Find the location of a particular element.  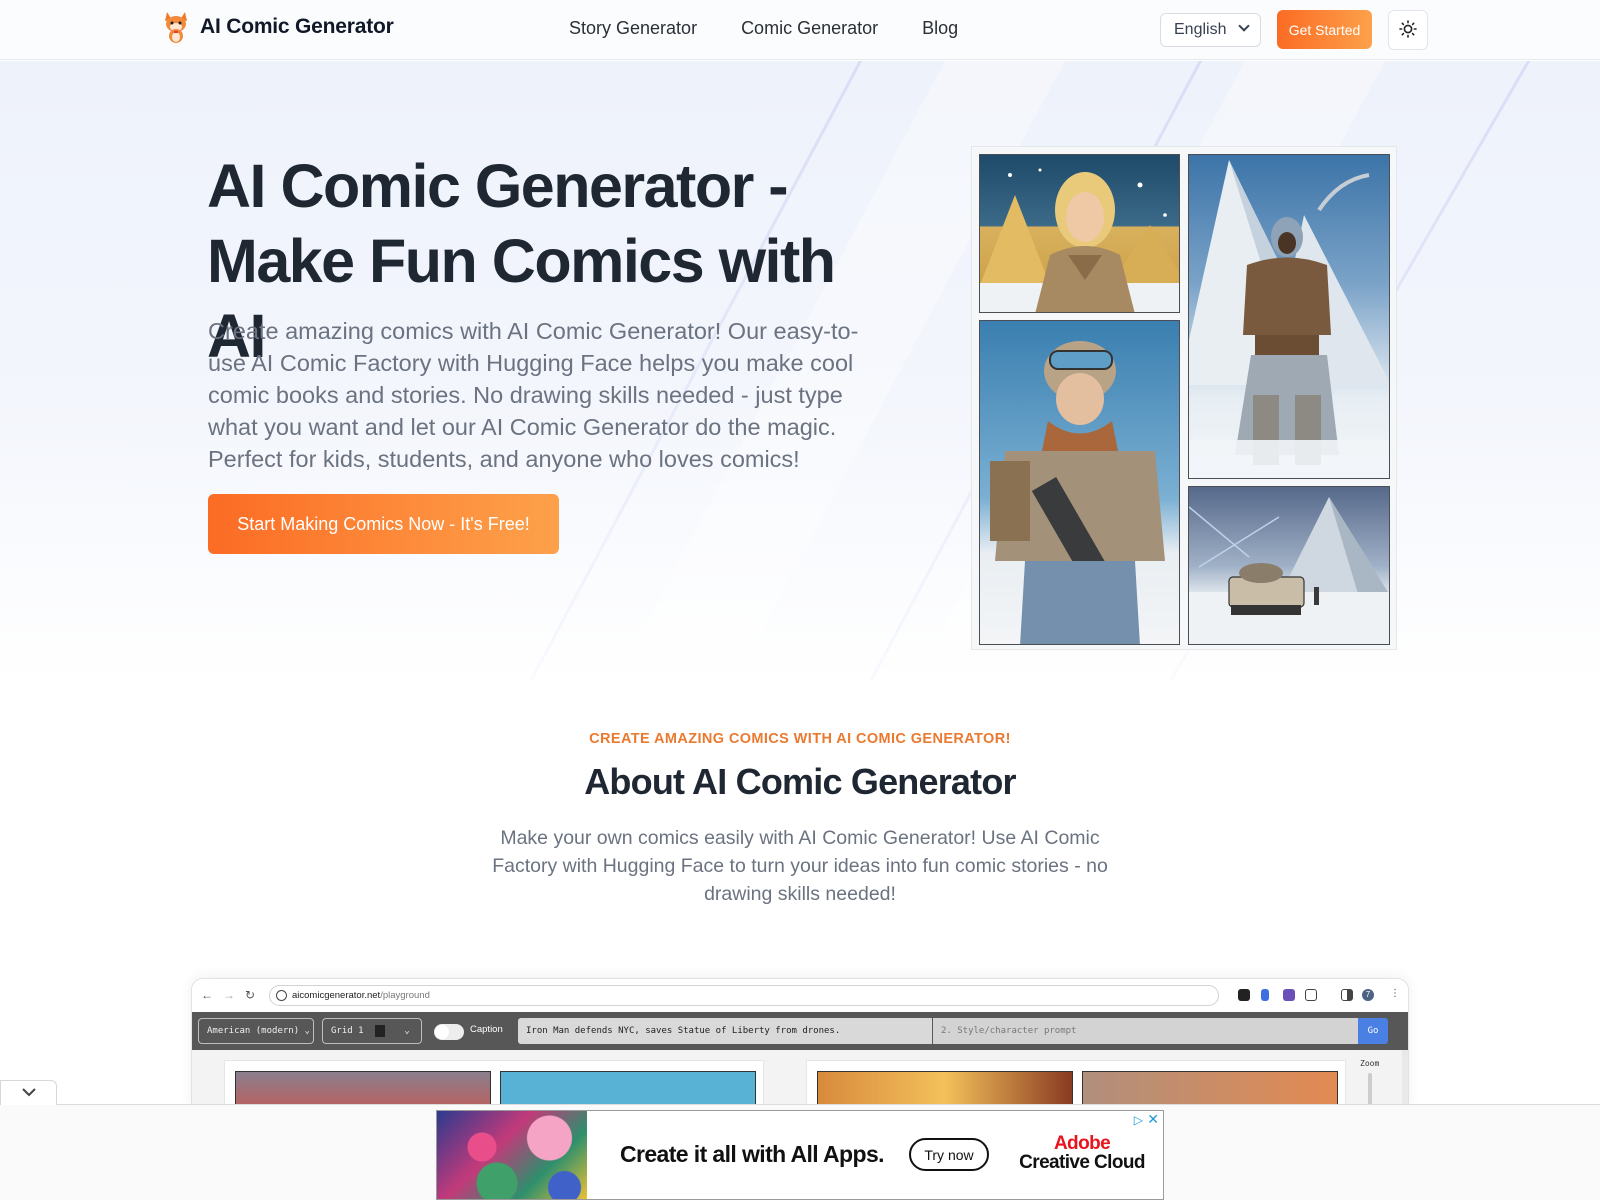

zoom-label: Zoom is located at coordinates (1370, 1063).